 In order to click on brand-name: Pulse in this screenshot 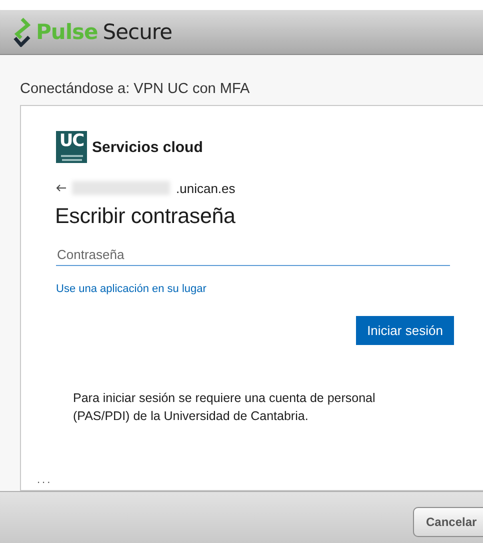, I will do `click(67, 32)`.